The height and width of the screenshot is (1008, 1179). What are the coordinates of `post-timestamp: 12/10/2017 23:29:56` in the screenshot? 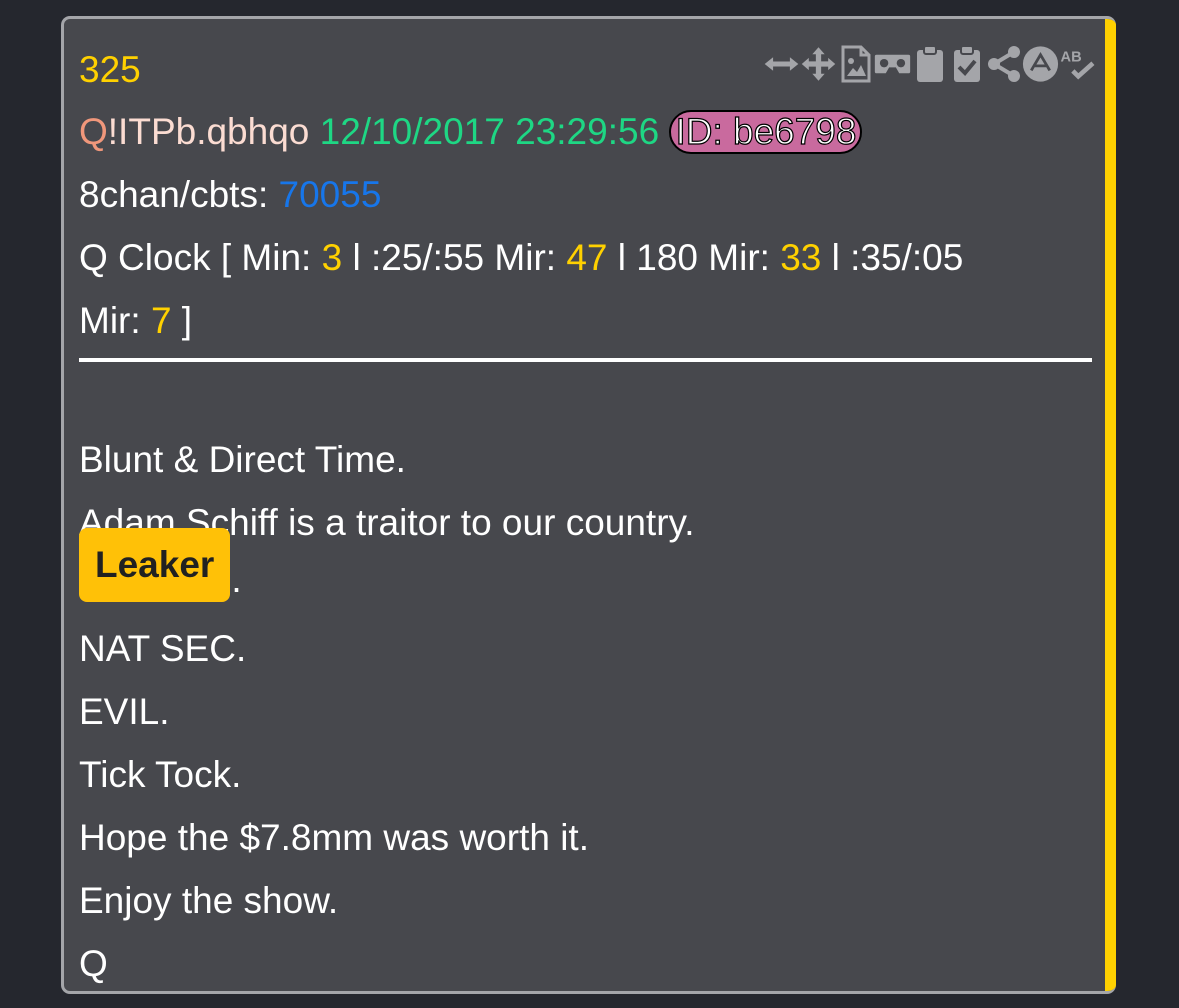 It's located at (489, 131).